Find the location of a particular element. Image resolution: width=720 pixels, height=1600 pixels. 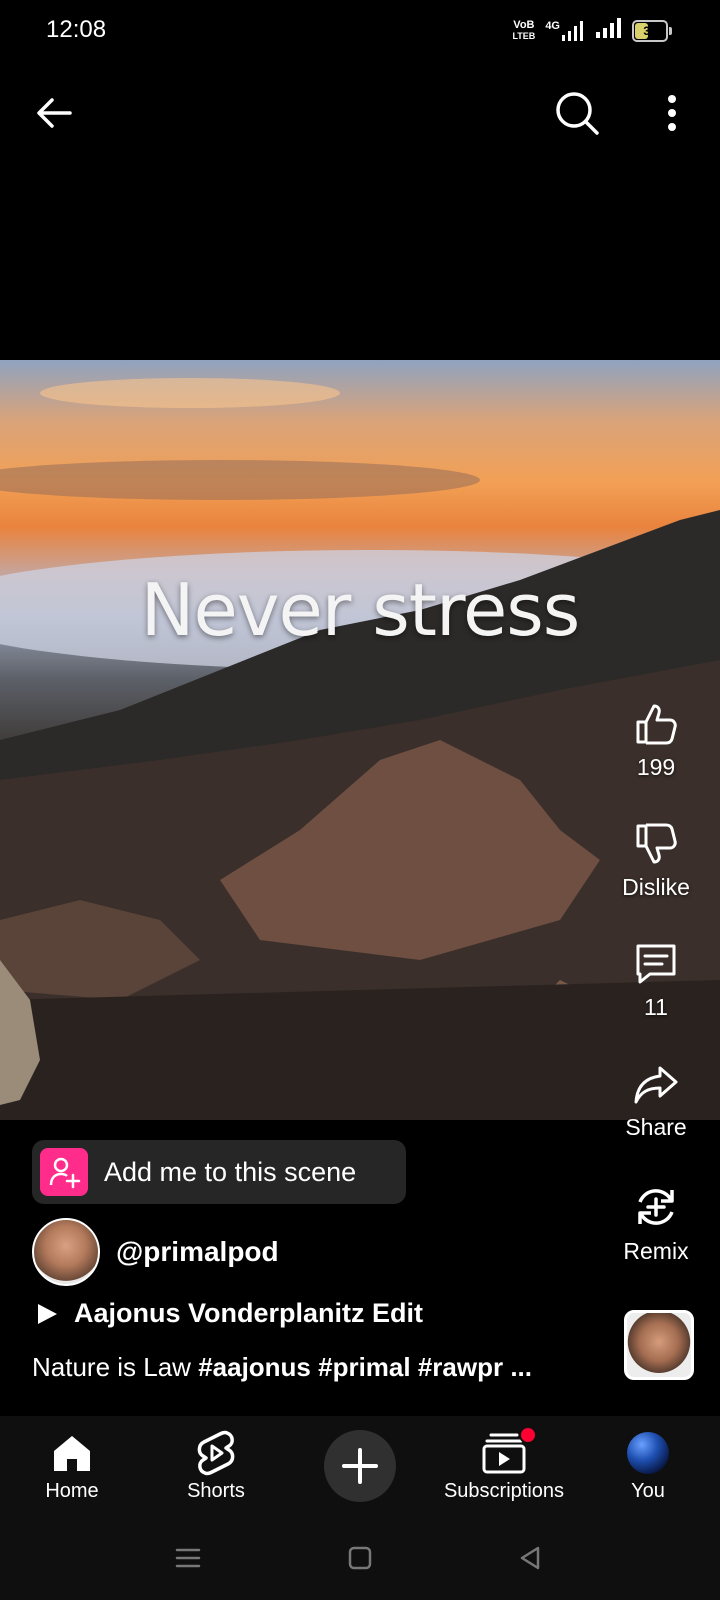

nav-shorts: Shorts is located at coordinates (216, 1468).